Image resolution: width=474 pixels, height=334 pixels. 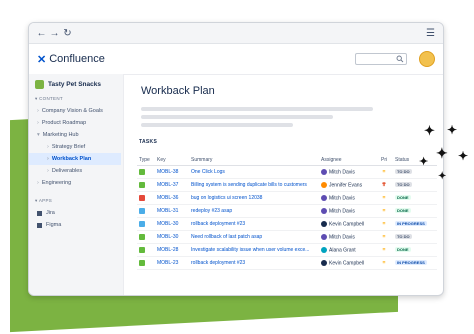 What do you see at coordinates (76, 83) in the screenshot?
I see `space-header: Tasty Pet Snacks` at bounding box center [76, 83].